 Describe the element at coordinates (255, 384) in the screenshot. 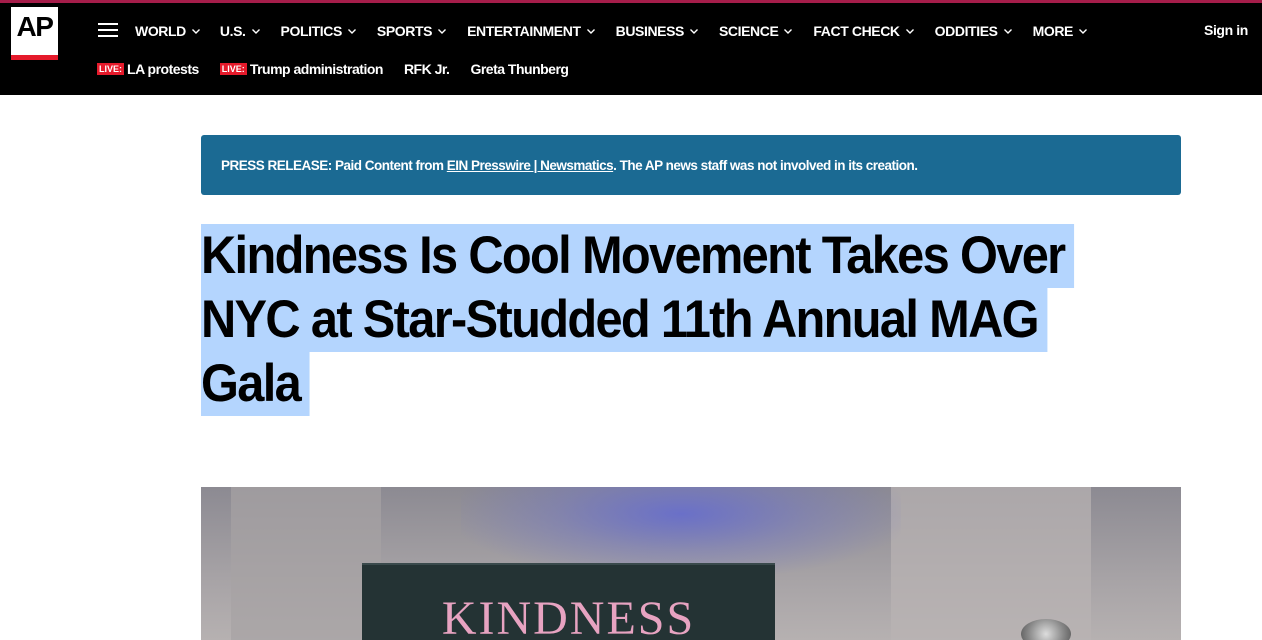

I see `headline-line: Gala` at that location.